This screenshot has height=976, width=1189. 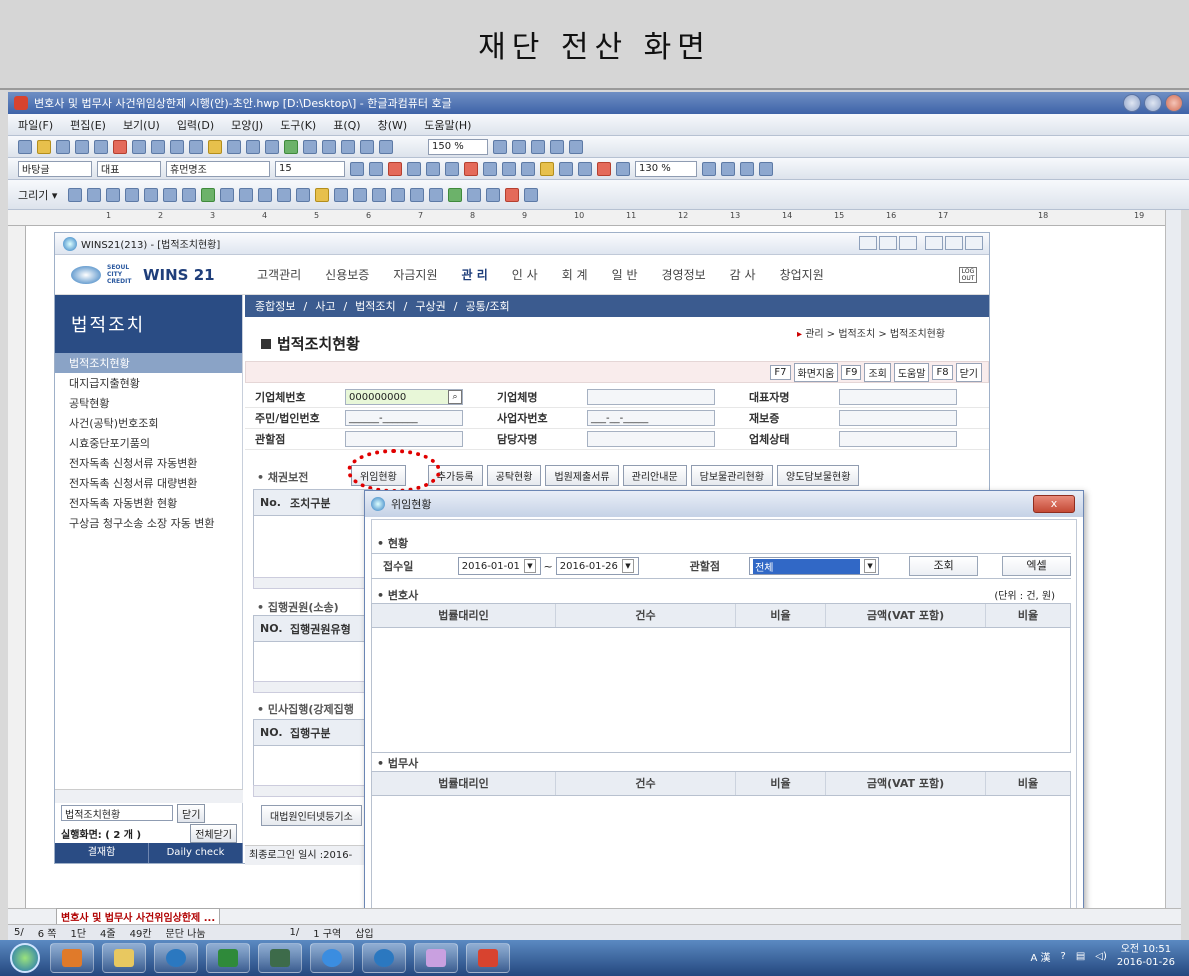 I want to click on wins-close-button, so click(x=974, y=243).